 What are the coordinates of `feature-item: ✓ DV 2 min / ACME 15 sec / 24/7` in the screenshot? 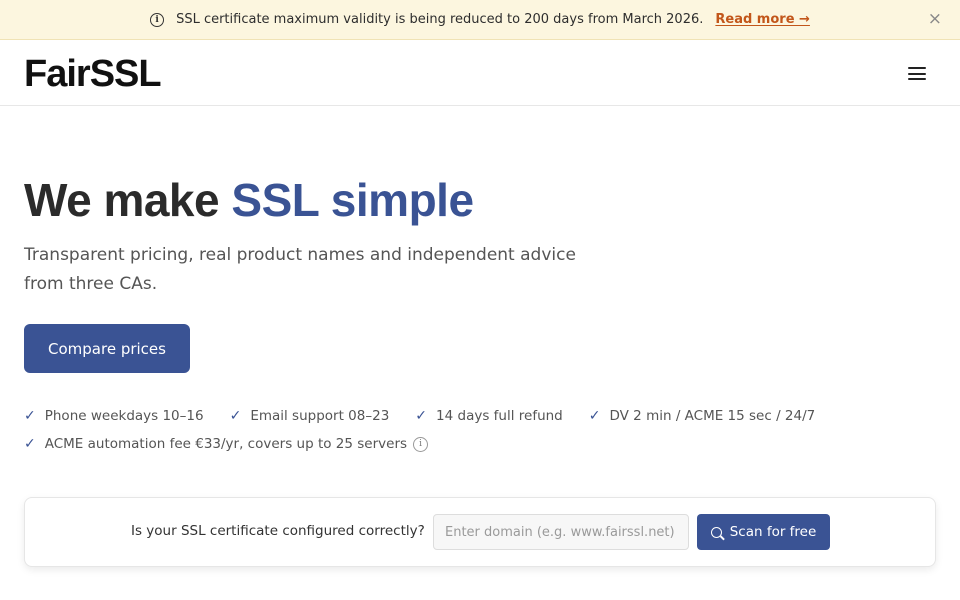 It's located at (702, 416).